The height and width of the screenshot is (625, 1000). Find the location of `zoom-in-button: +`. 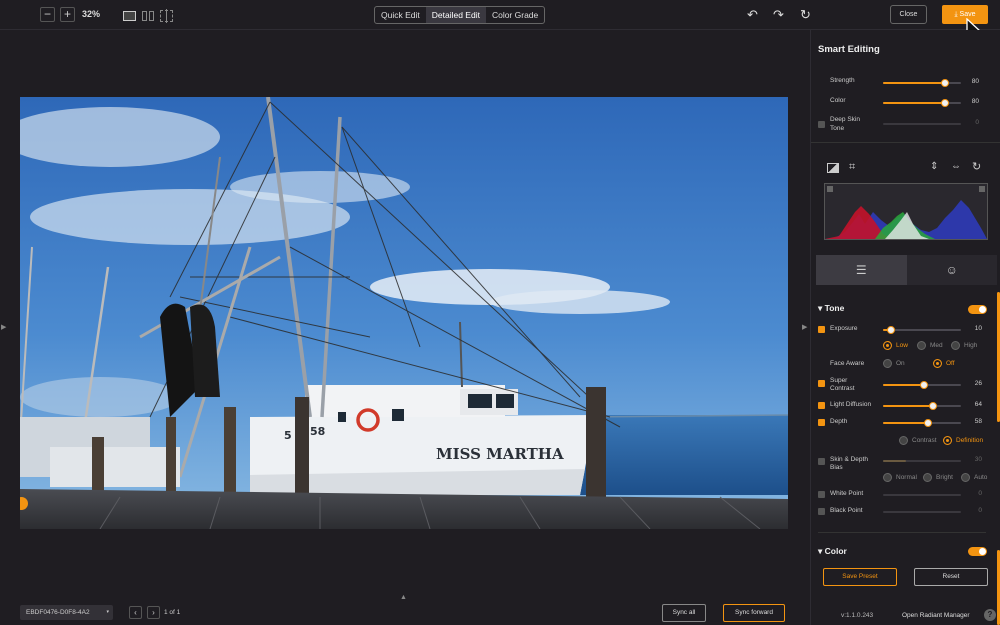

zoom-in-button: + is located at coordinates (67, 14).